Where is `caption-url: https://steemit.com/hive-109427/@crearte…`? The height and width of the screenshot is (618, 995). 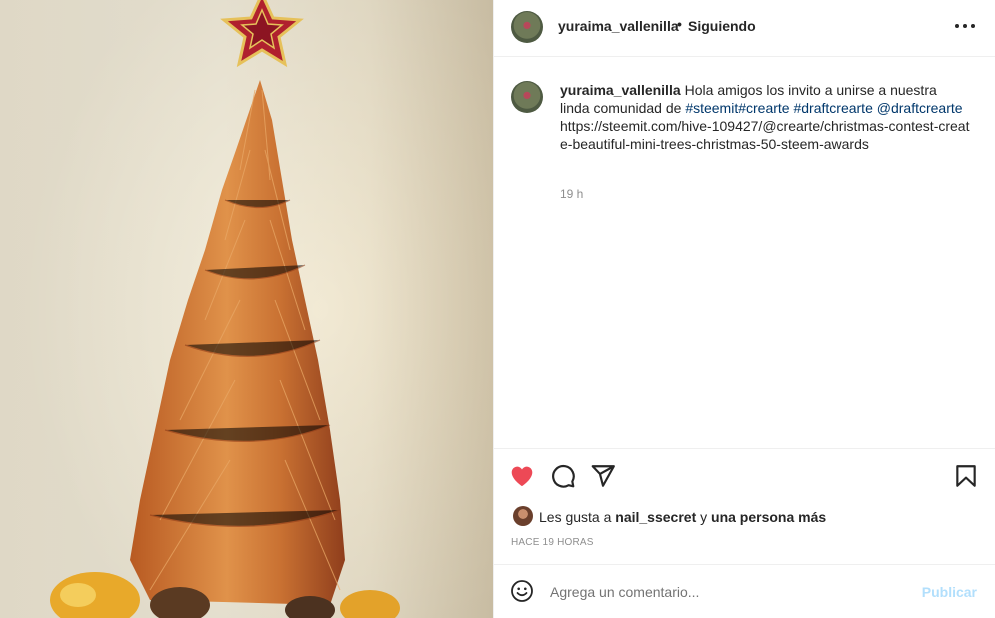 caption-url: https://steemit.com/hive-109427/@crearte… is located at coordinates (765, 135).